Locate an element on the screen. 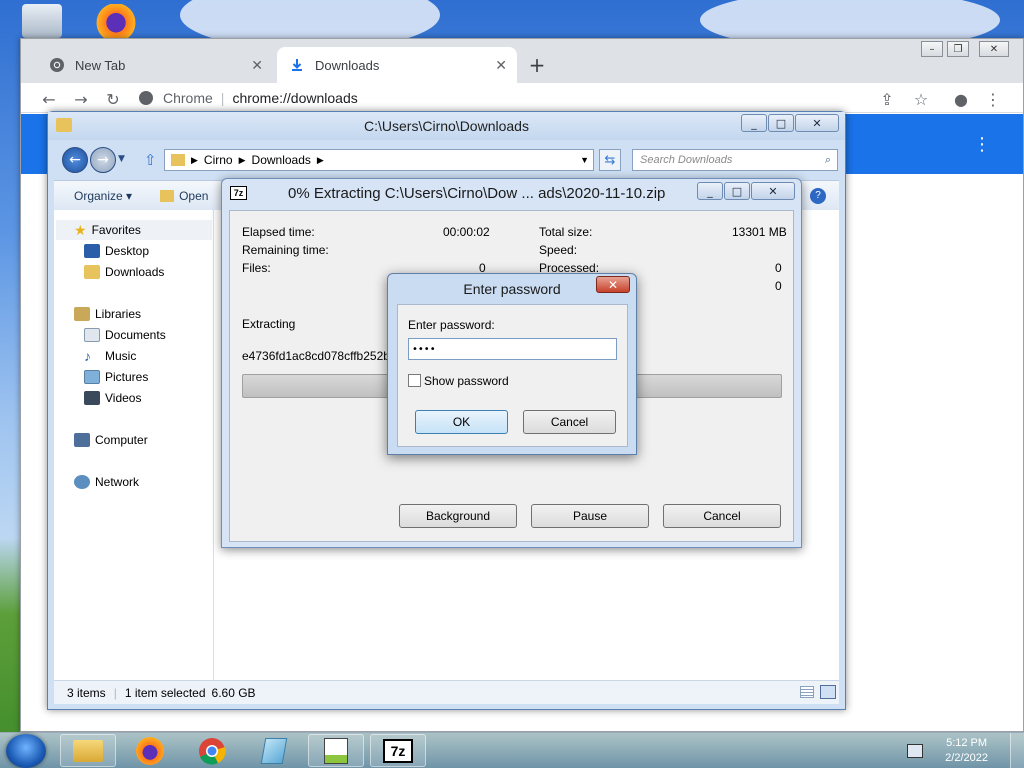  ok-button: OK is located at coordinates (461, 422).